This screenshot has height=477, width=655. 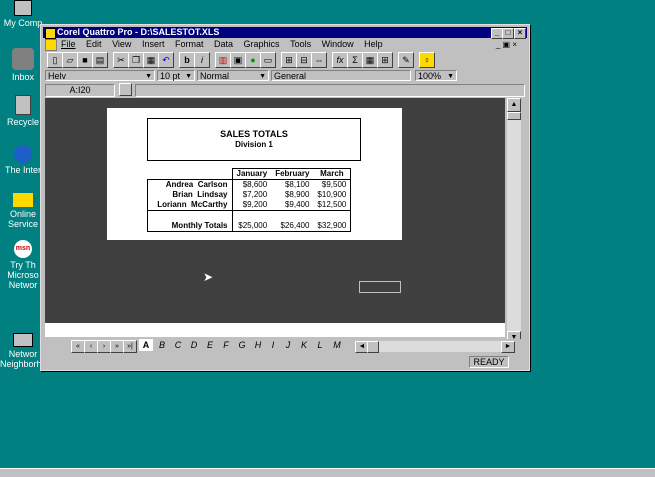 What do you see at coordinates (268, 60) in the screenshot?
I see `frame-icon: ▭` at bounding box center [268, 60].